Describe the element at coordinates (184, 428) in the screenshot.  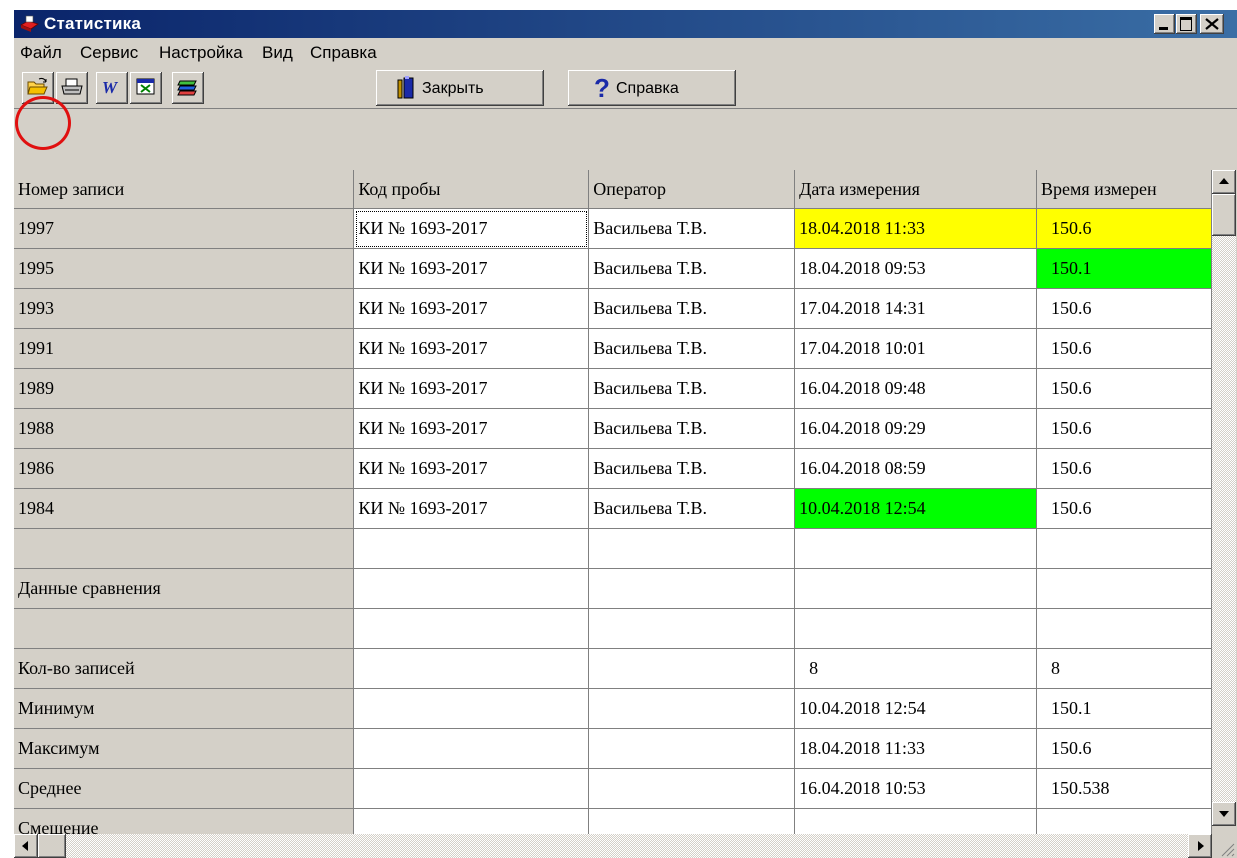
I see `table-cell: 1988` at that location.